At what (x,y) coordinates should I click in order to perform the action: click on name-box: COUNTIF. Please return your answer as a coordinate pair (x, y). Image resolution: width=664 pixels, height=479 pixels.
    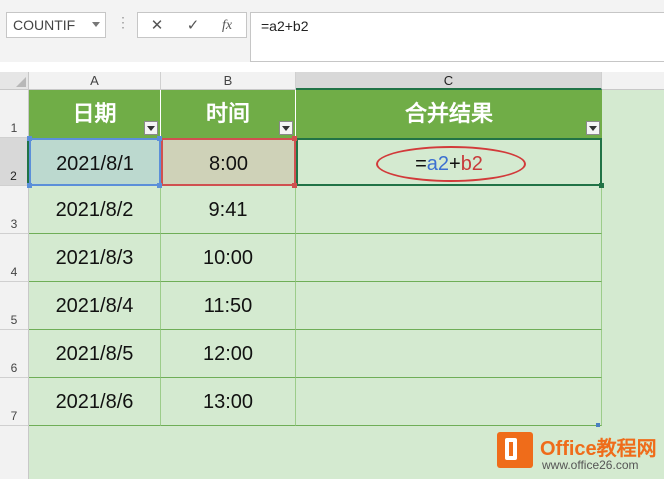
    Looking at the image, I should click on (56, 25).